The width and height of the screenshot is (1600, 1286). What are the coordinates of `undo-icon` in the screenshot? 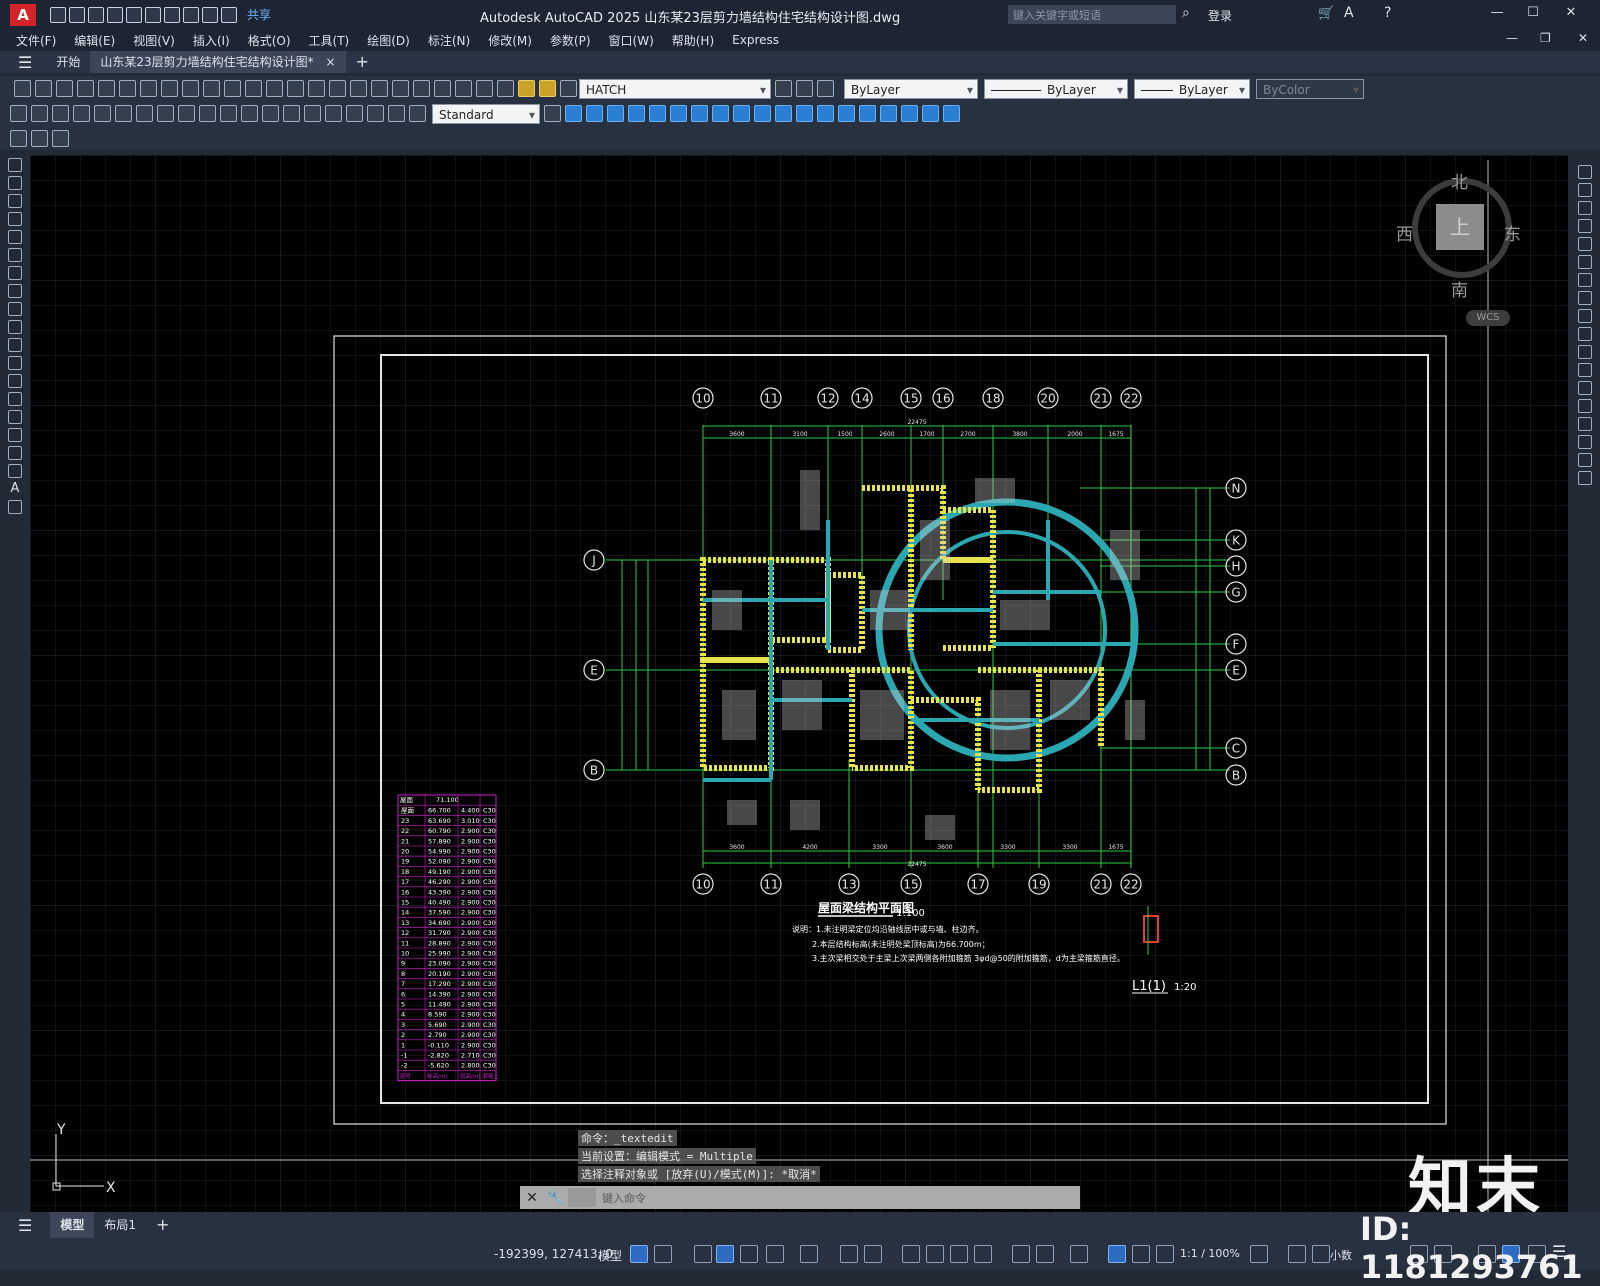 It's located at (191, 14).